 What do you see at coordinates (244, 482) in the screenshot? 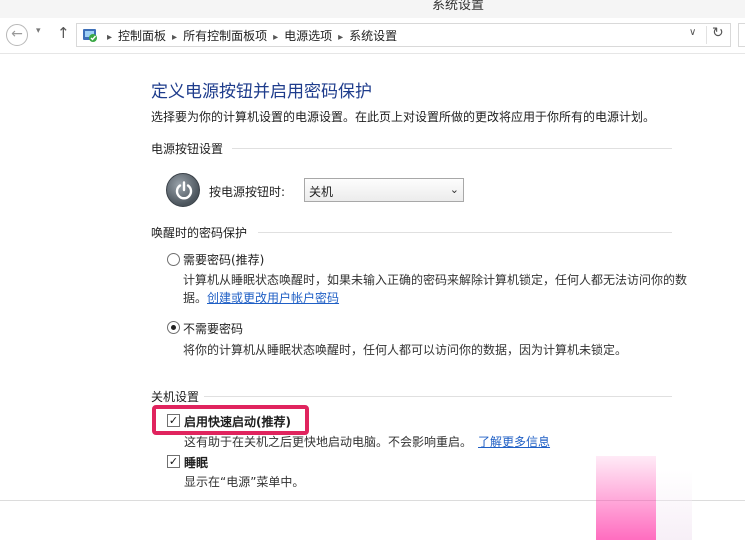
I see `sleep-description: 显示在“电源”菜单中。` at bounding box center [244, 482].